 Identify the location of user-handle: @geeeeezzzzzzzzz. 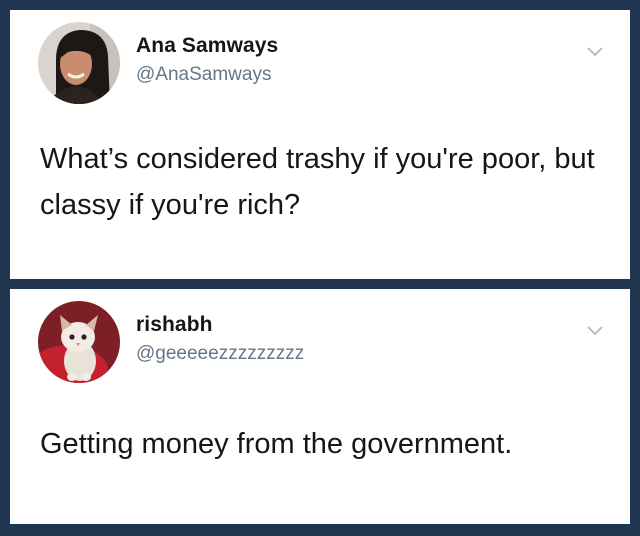
(220, 354).